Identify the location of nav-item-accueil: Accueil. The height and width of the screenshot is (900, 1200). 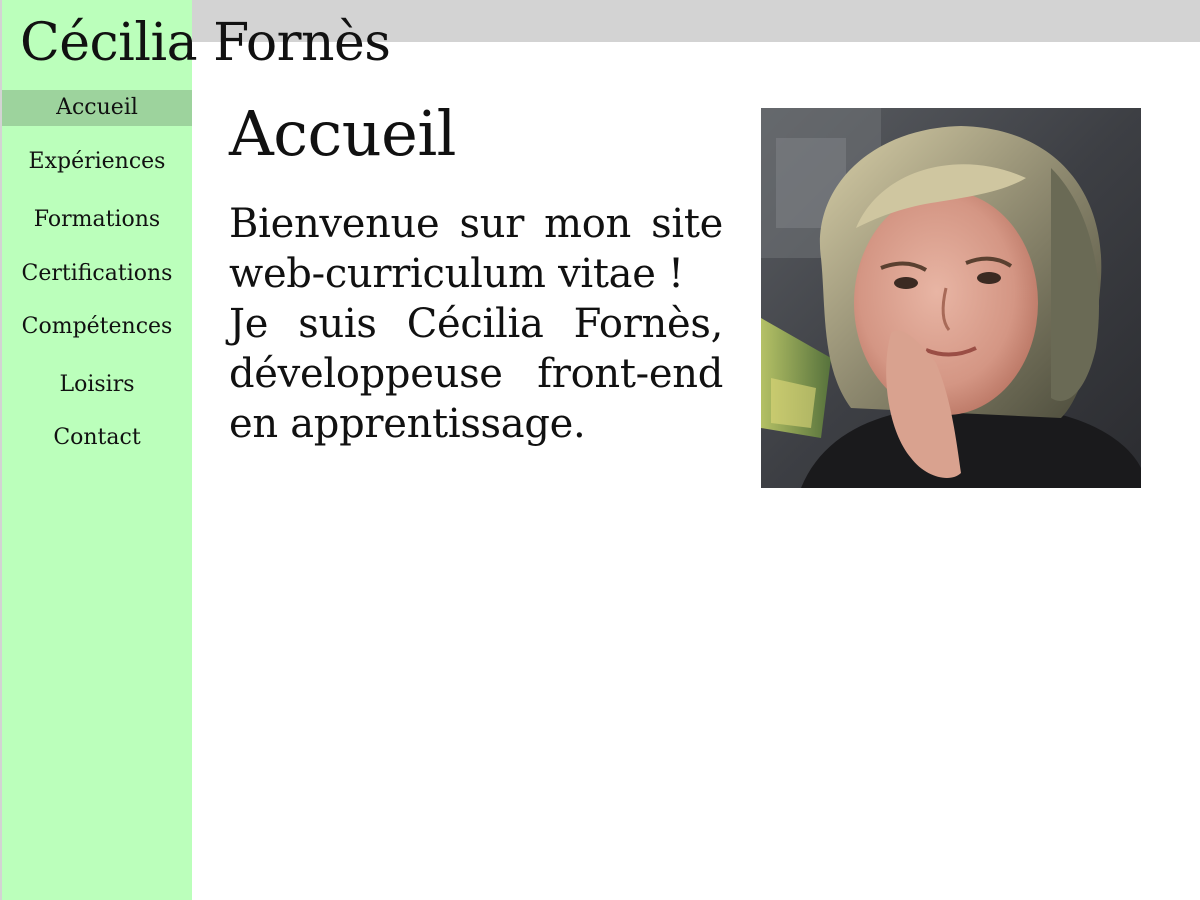
(97, 108).